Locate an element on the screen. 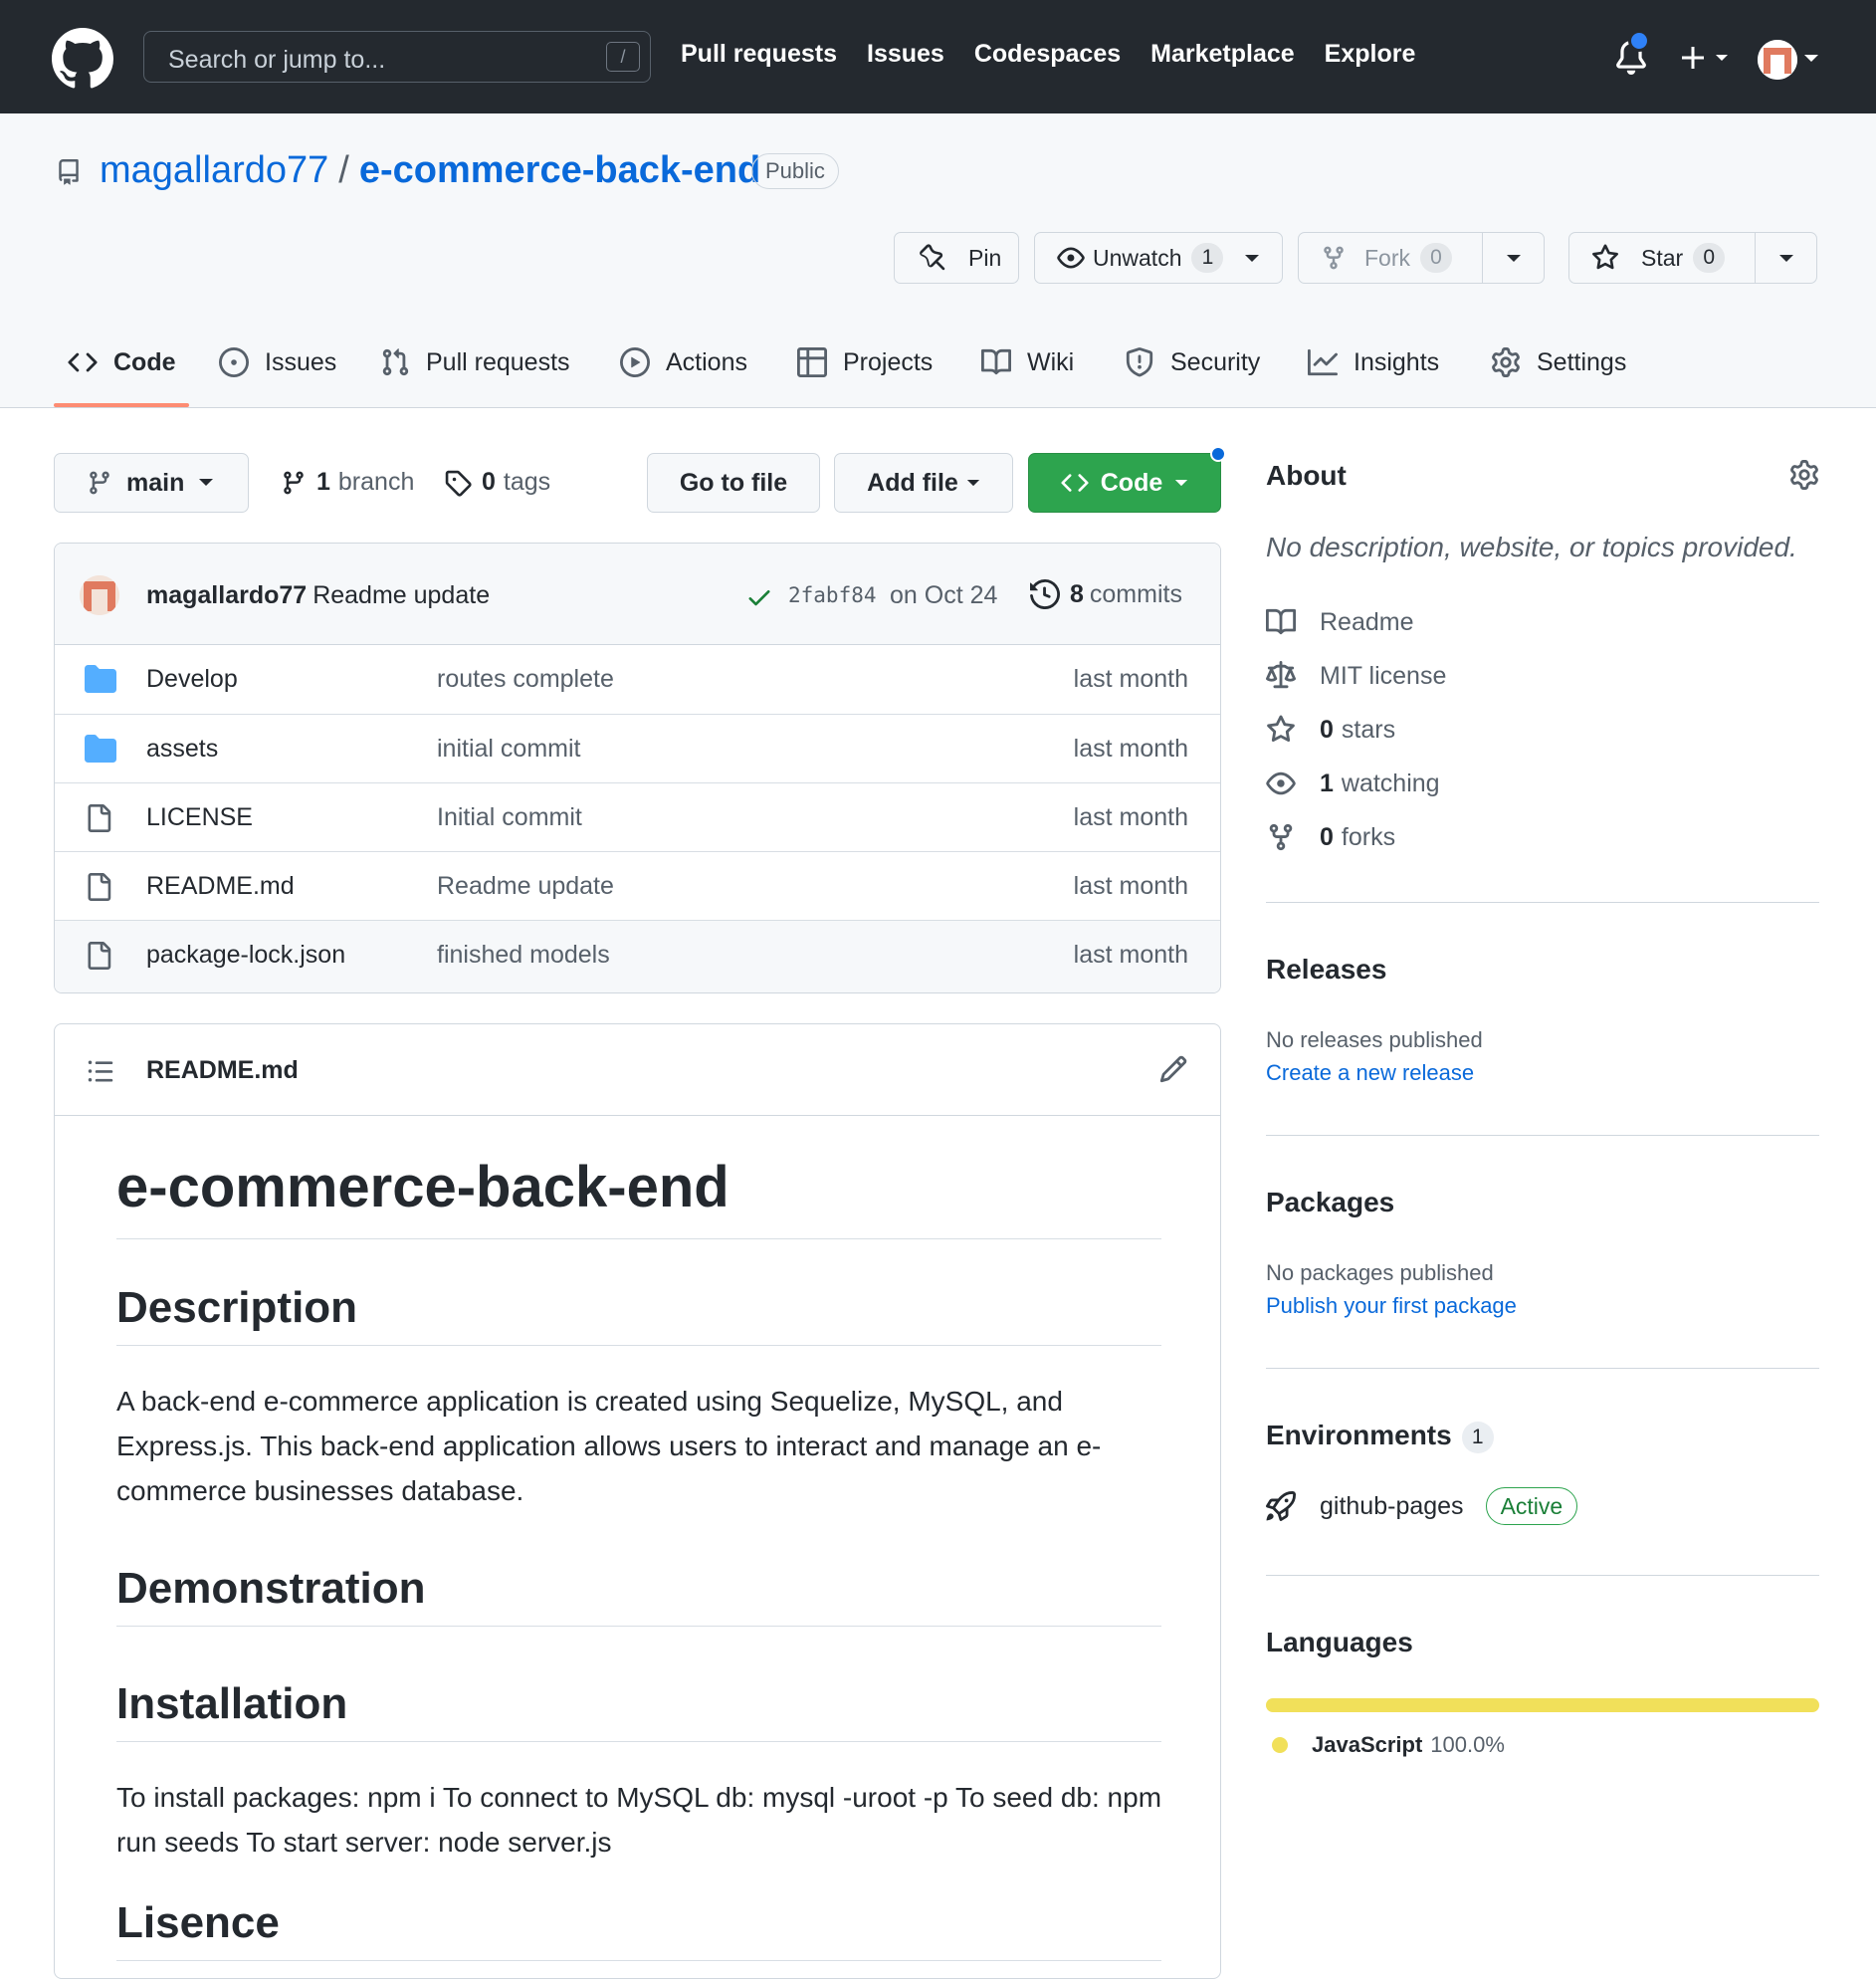  folder-icon is located at coordinates (100, 679).